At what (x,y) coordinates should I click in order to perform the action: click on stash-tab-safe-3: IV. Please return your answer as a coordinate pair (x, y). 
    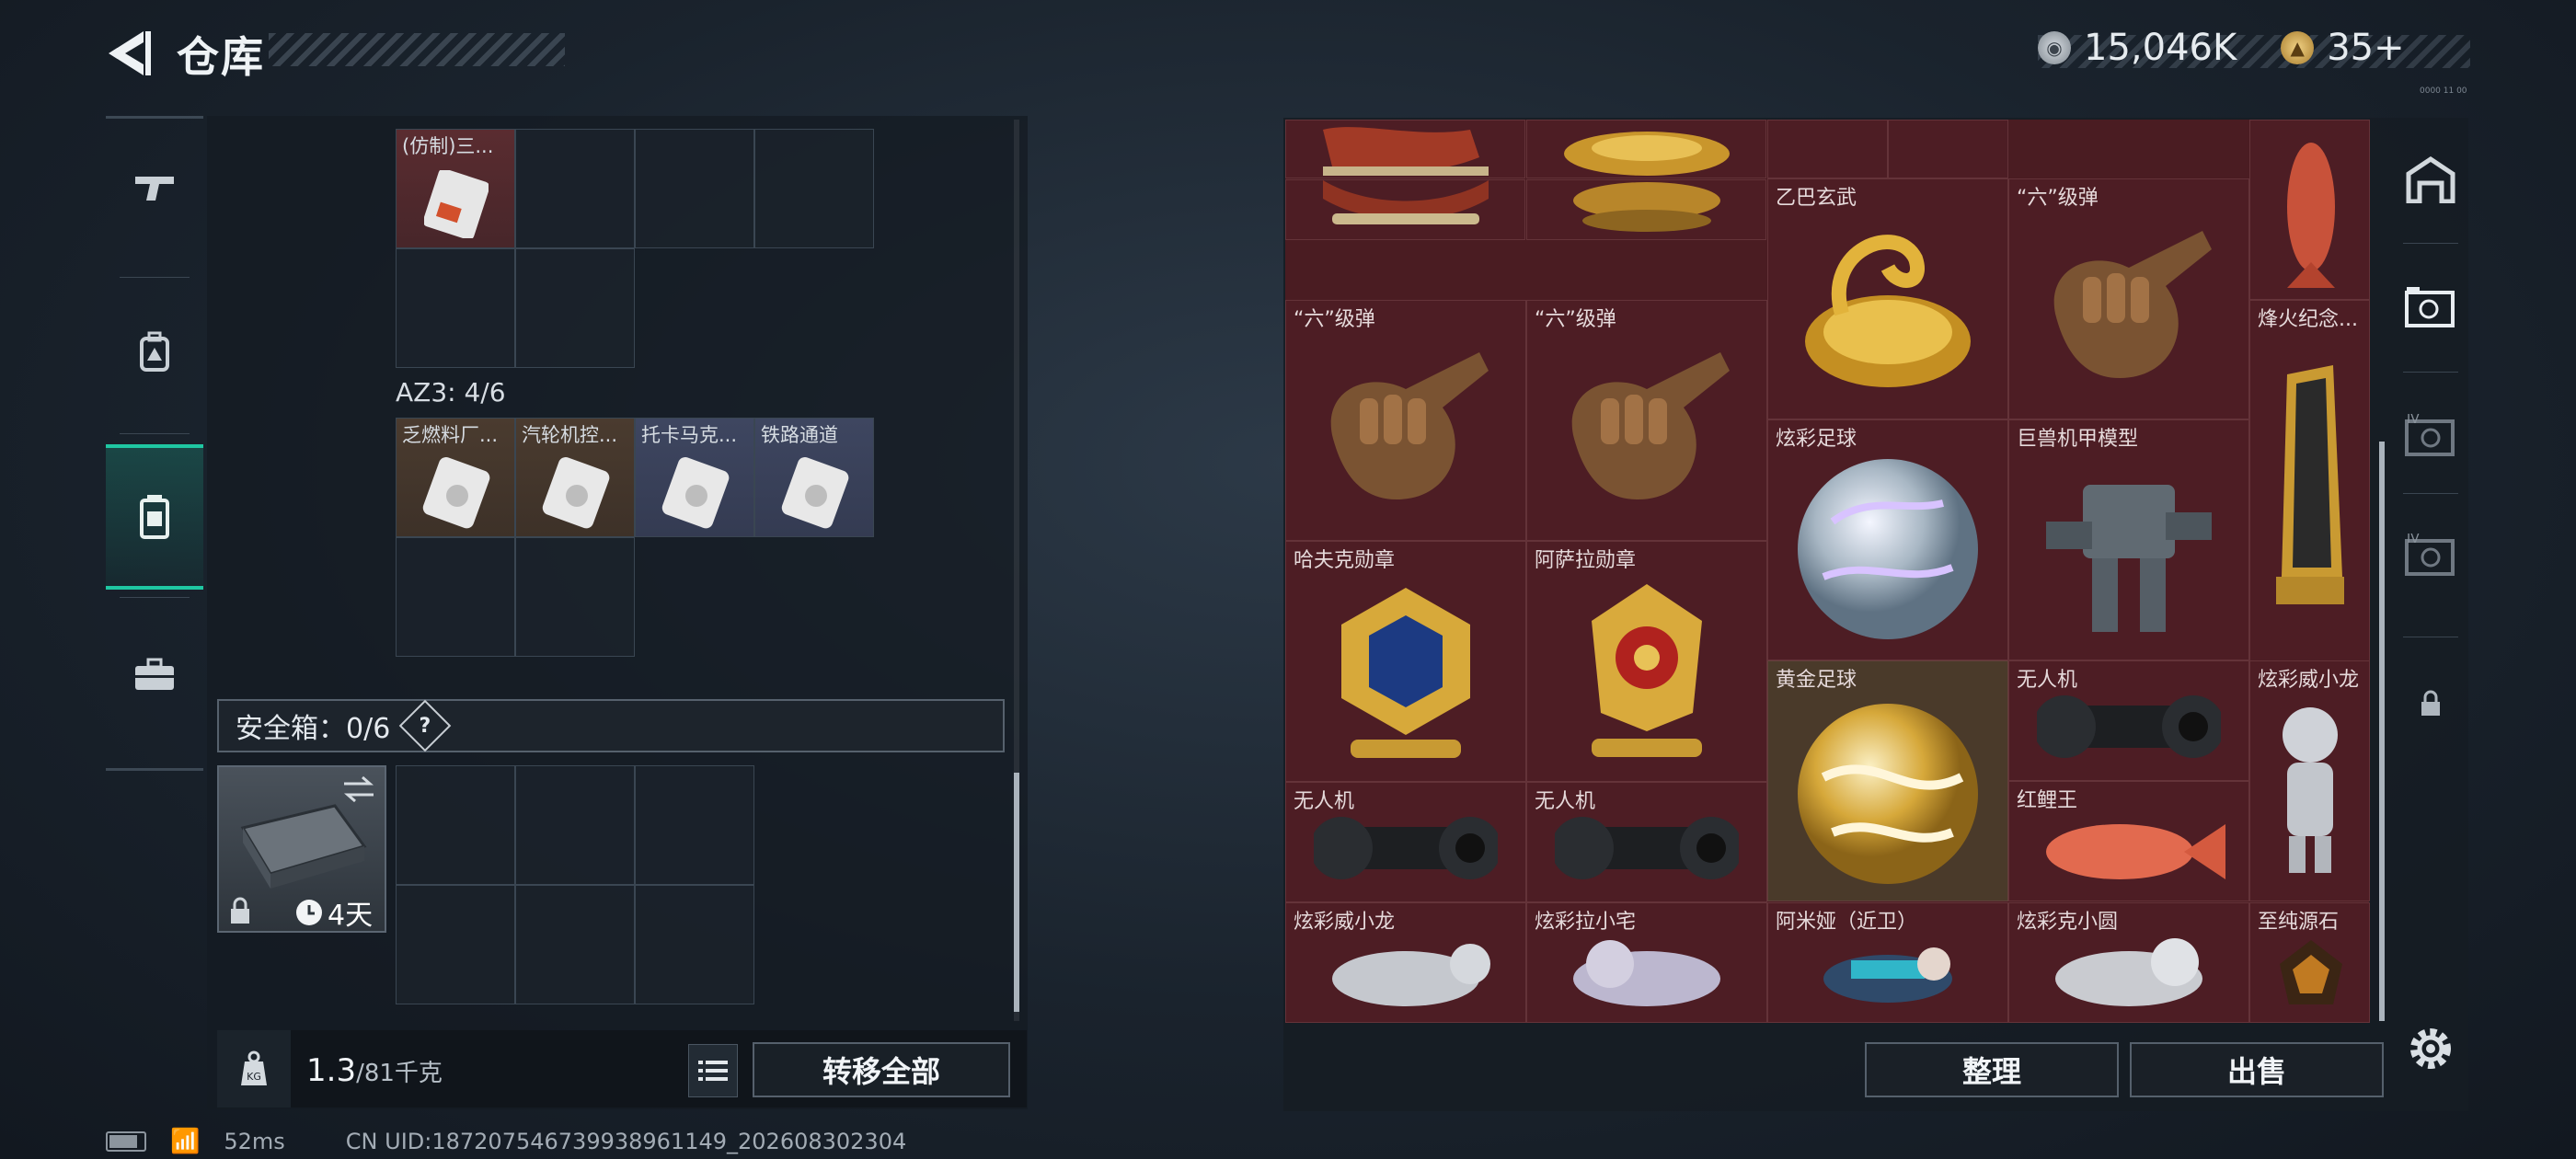
    Looking at the image, I should click on (2430, 556).